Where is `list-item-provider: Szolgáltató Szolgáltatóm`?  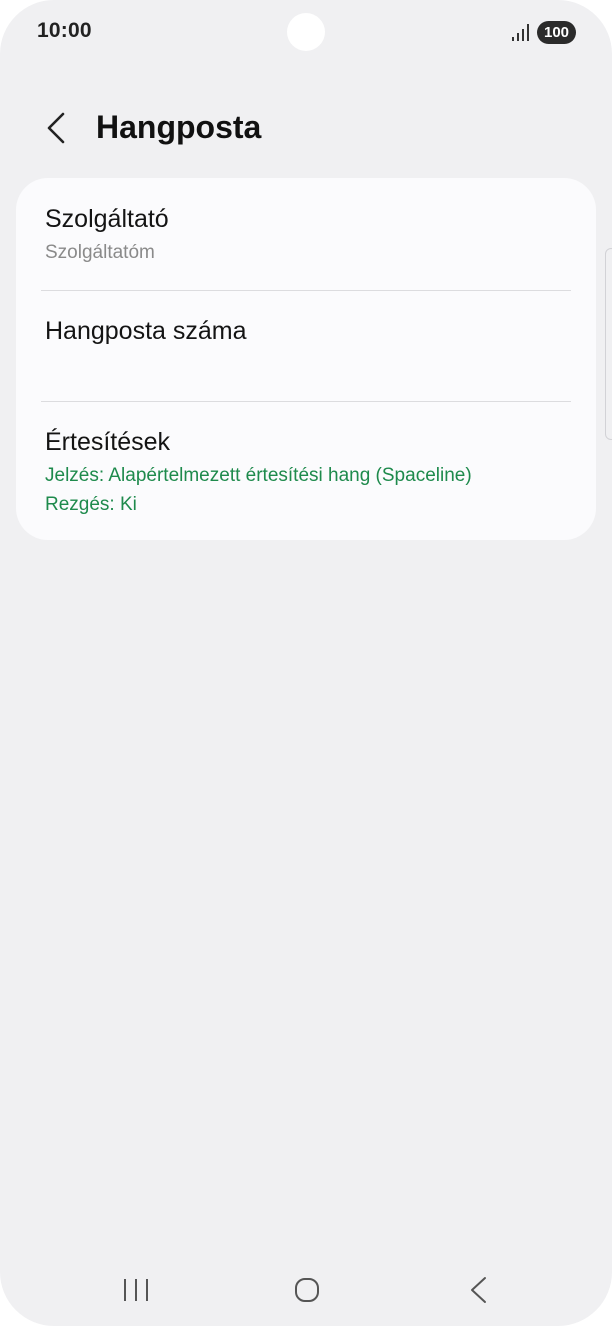 list-item-provider: Szolgáltató Szolgáltatóm is located at coordinates (306, 234).